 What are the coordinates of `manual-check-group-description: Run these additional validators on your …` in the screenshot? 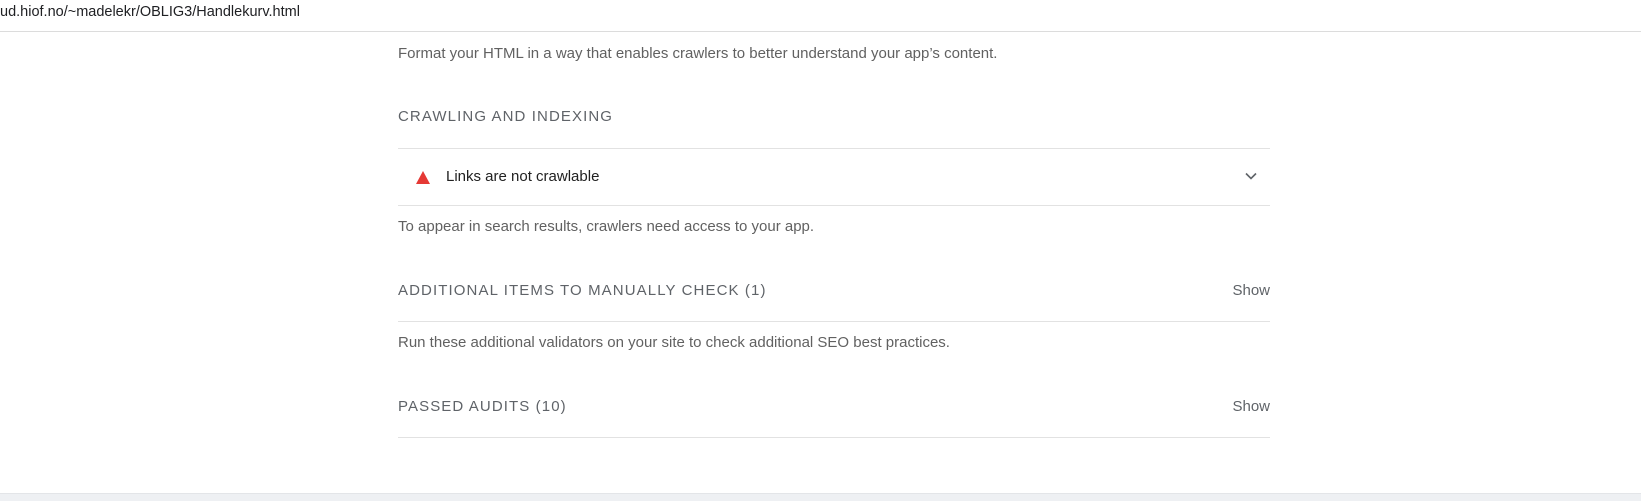 It's located at (674, 342).